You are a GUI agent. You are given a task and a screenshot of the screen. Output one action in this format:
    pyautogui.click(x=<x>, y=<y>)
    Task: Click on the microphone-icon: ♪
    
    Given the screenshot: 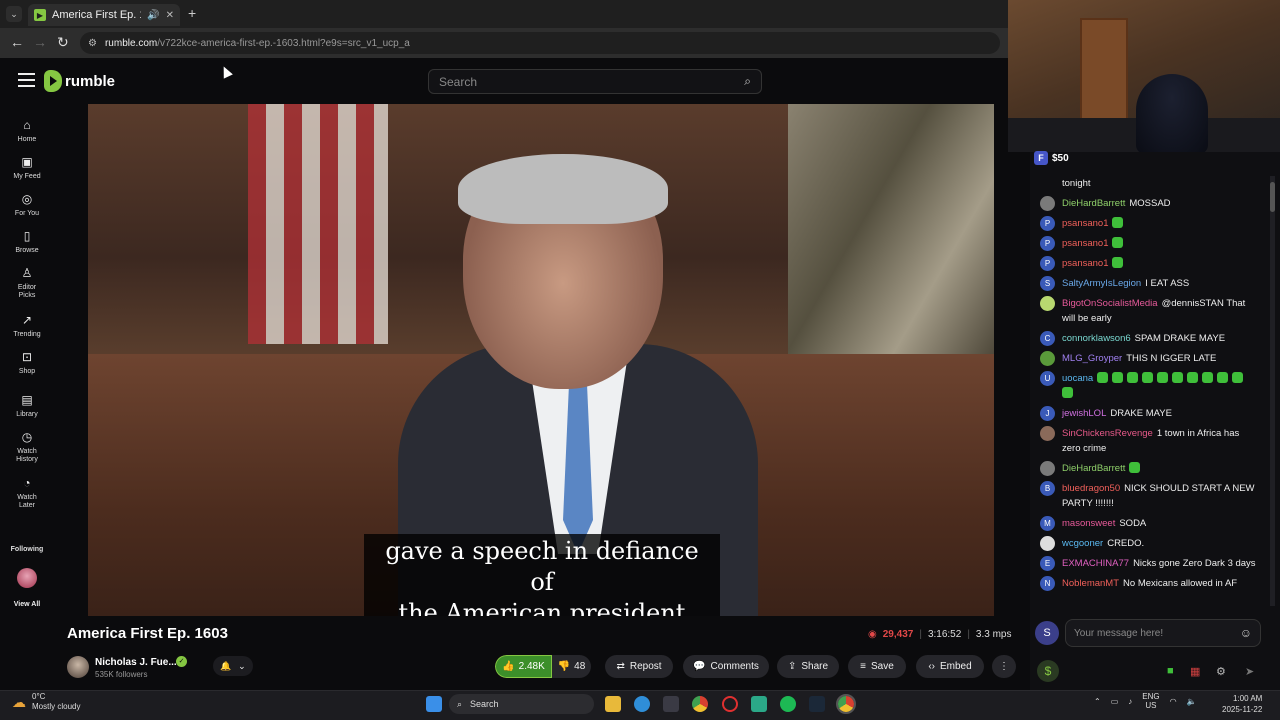 What is the action you would take?
    pyautogui.click(x=1130, y=701)
    